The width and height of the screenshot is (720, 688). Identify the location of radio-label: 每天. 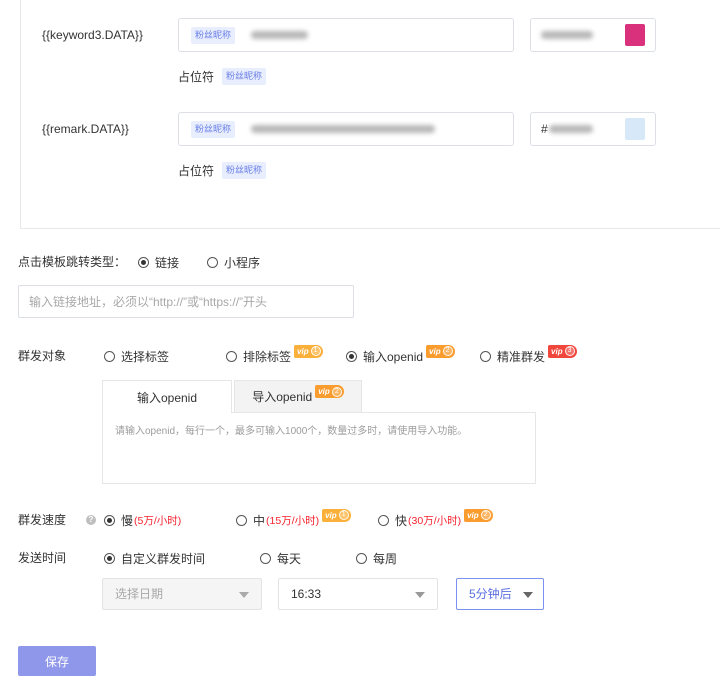
(289, 558).